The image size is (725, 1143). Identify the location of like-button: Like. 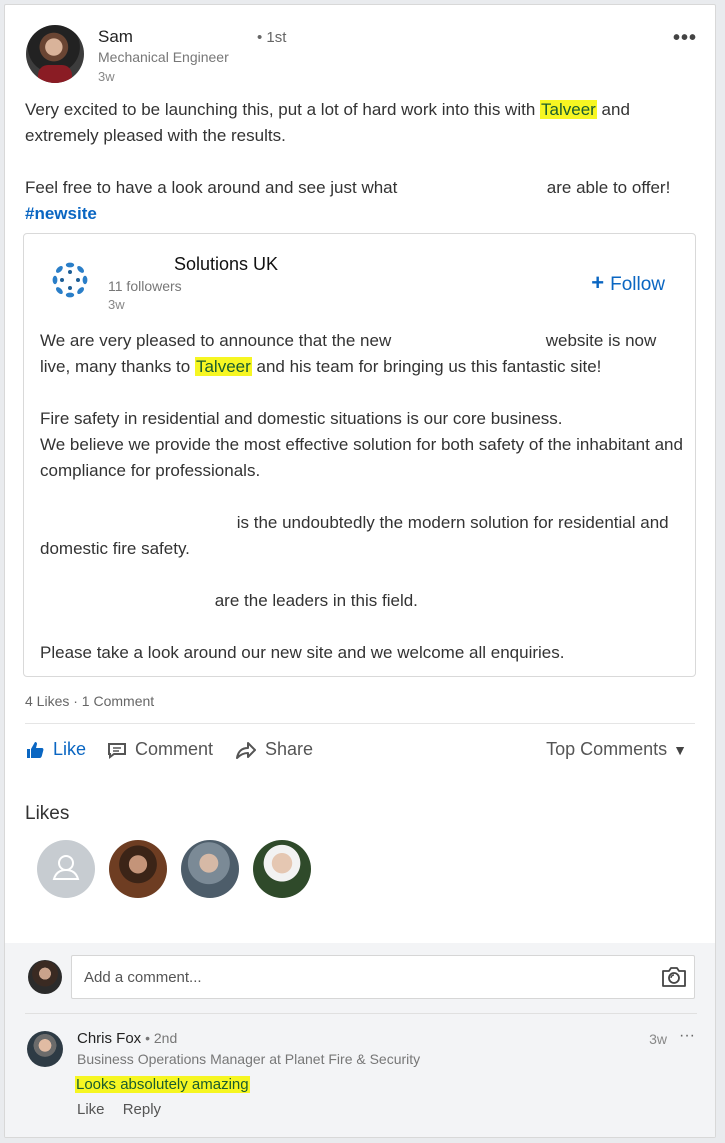
(55, 749).